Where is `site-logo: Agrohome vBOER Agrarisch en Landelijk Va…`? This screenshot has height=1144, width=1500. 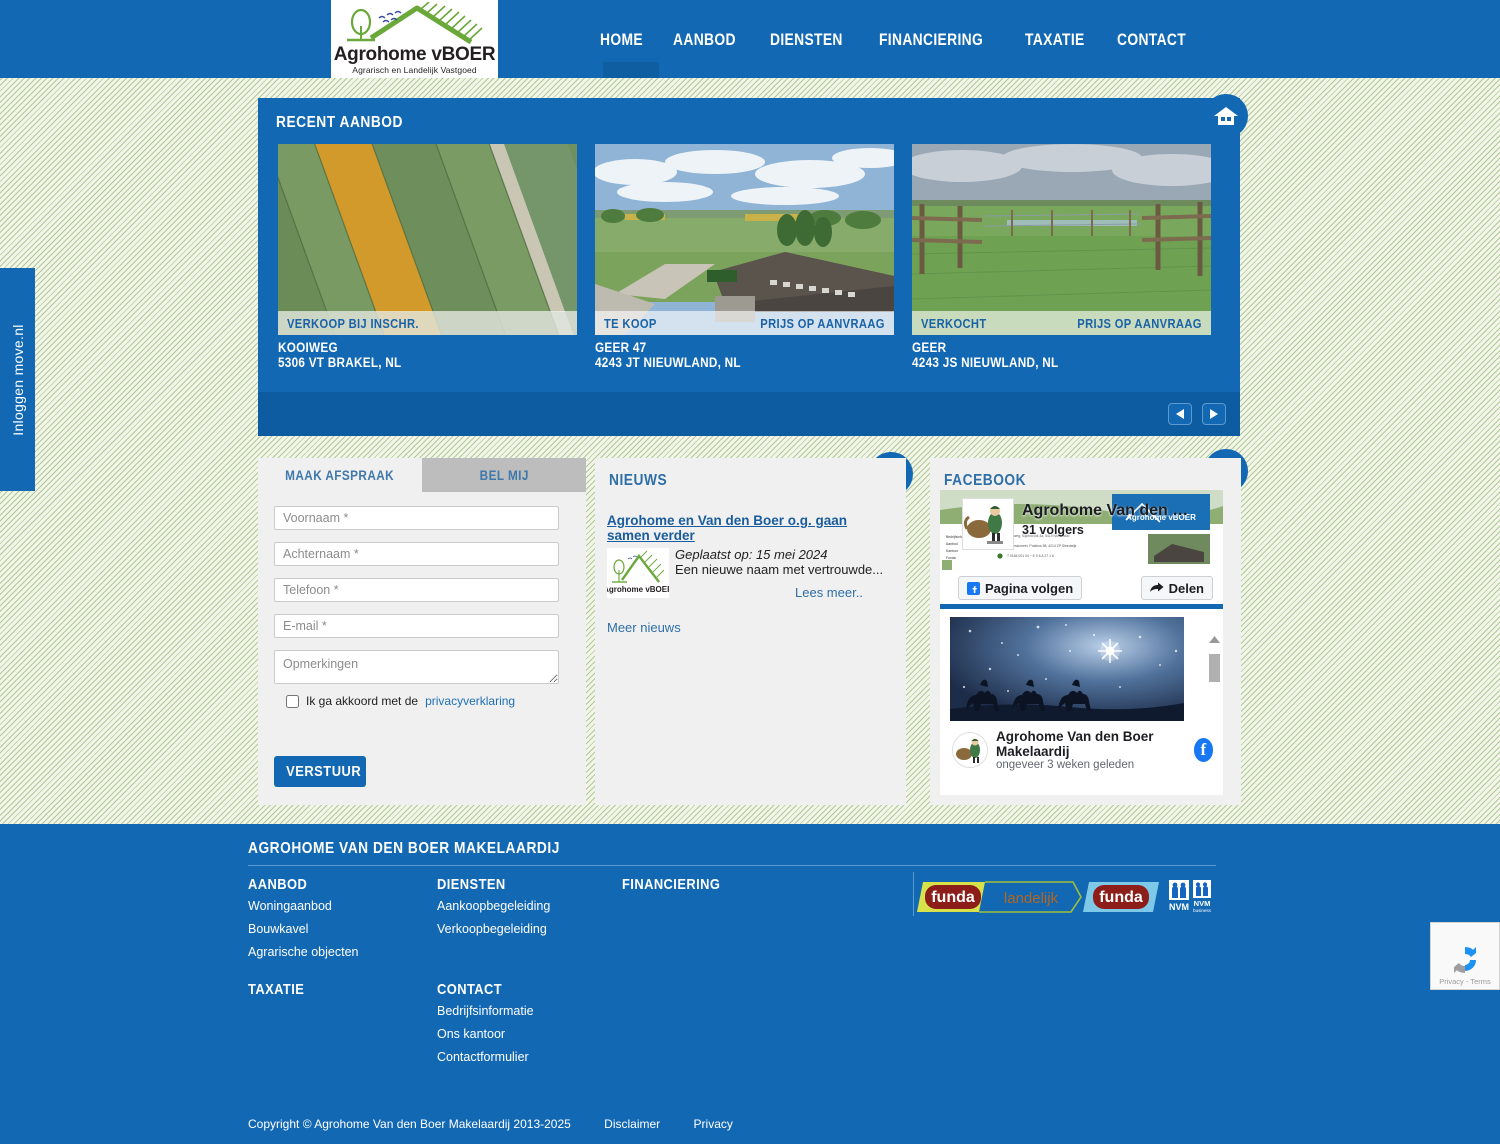 site-logo: Agrohome vBOER Agrarisch en Landelijk Va… is located at coordinates (414, 39).